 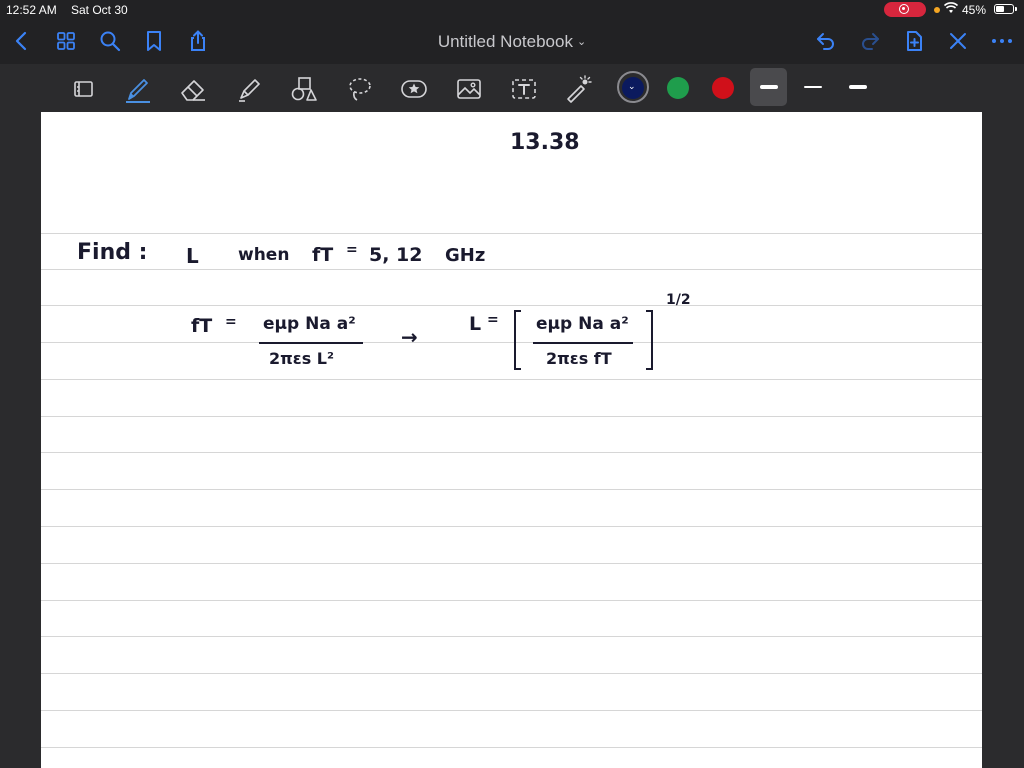 What do you see at coordinates (914, 41) in the screenshot?
I see `add-page-icon` at bounding box center [914, 41].